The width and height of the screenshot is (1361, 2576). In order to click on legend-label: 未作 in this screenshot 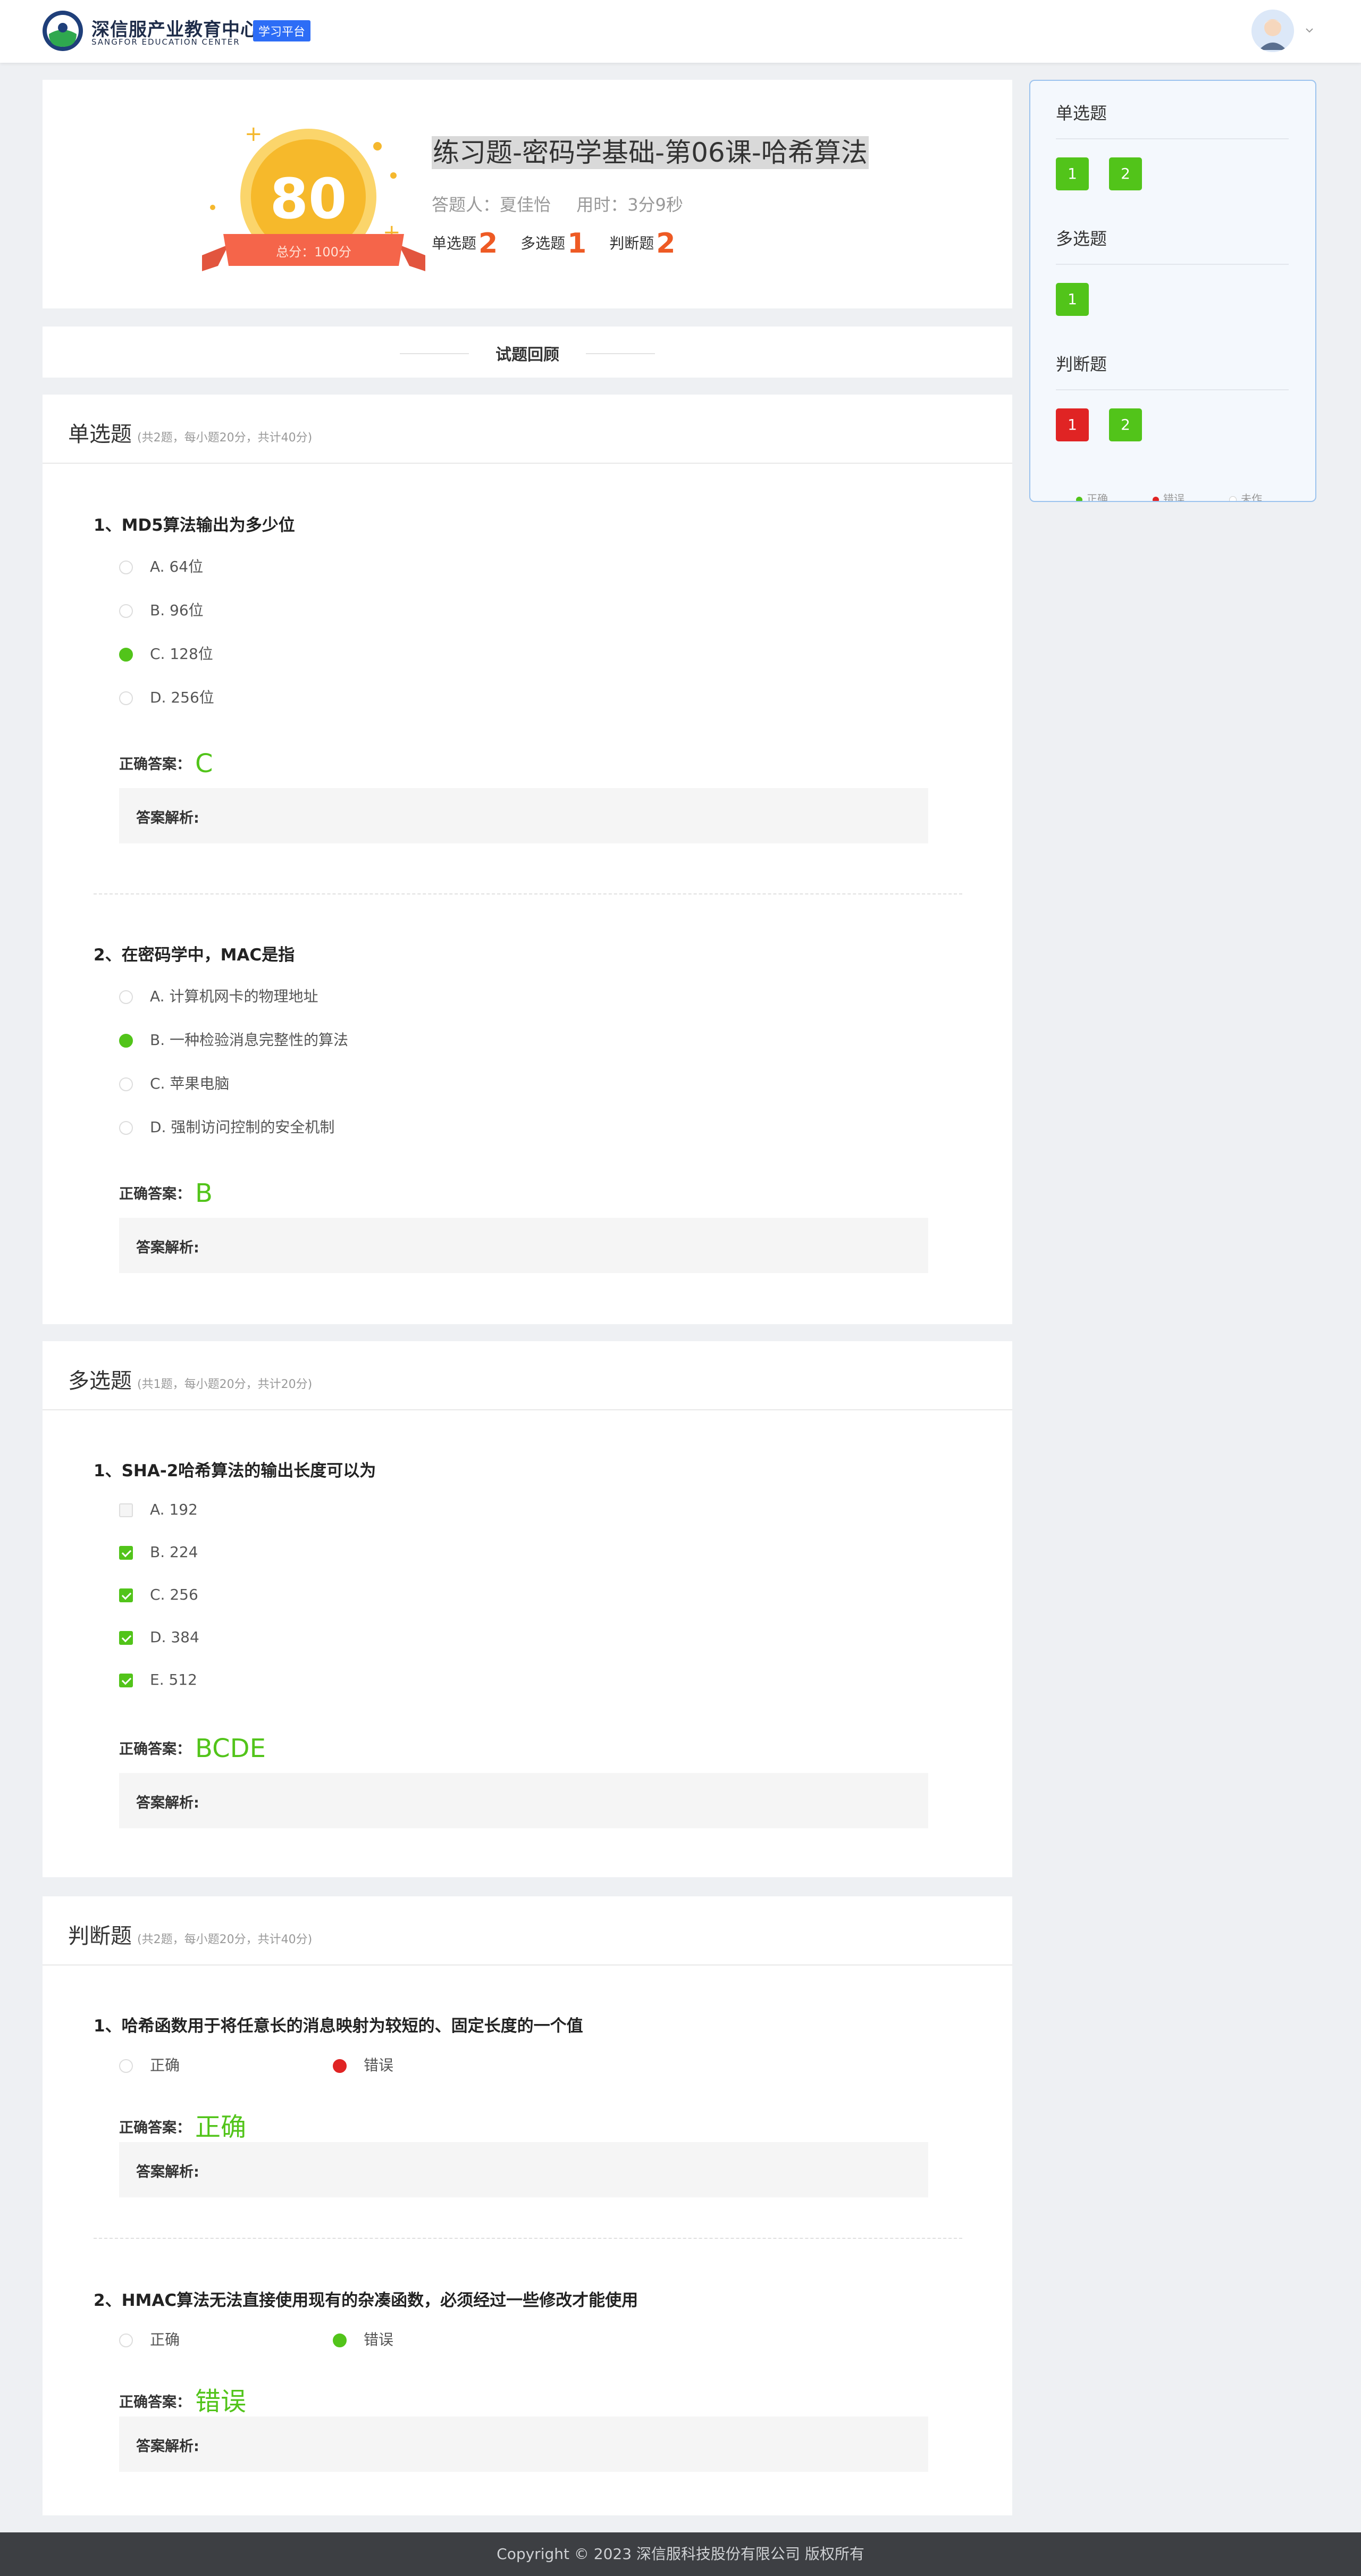, I will do `click(1251, 497)`.